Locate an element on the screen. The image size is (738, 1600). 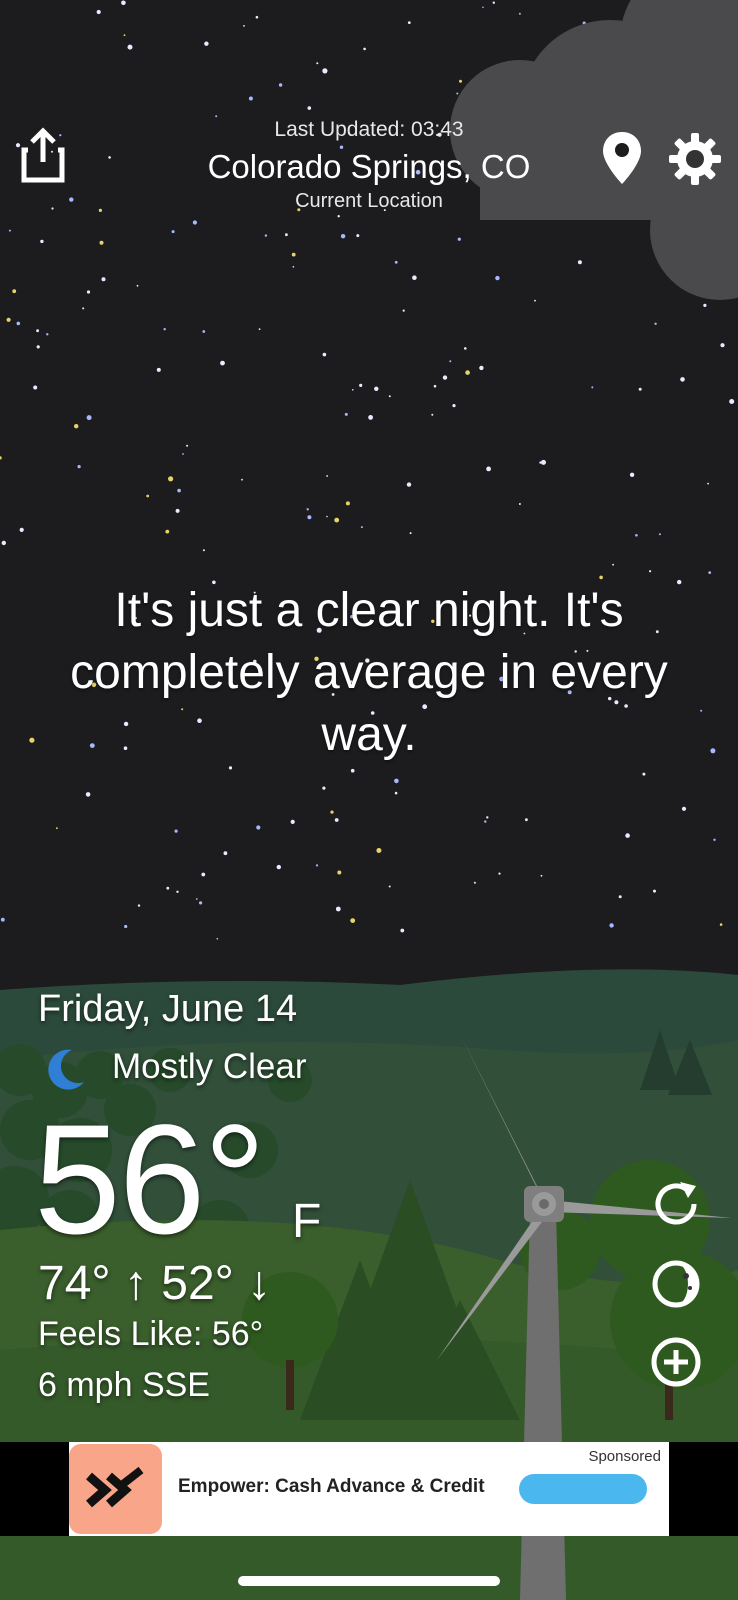
ad-banner: Sponsored Empower: Cash Advance & Credit is located at coordinates (369, 1489).